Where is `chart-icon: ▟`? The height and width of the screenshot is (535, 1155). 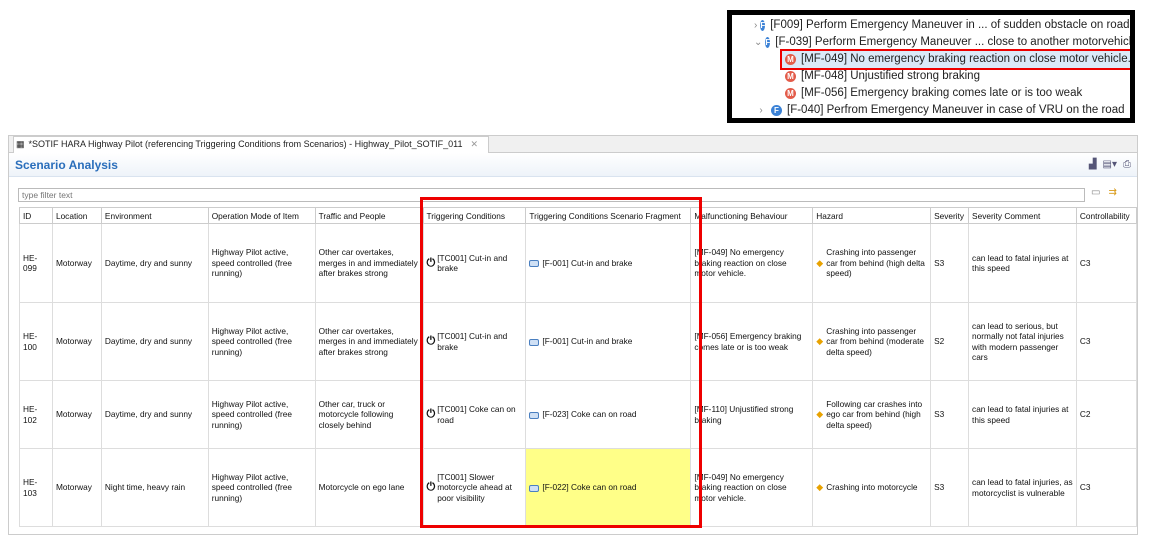 chart-icon: ▟ is located at coordinates (1093, 164).